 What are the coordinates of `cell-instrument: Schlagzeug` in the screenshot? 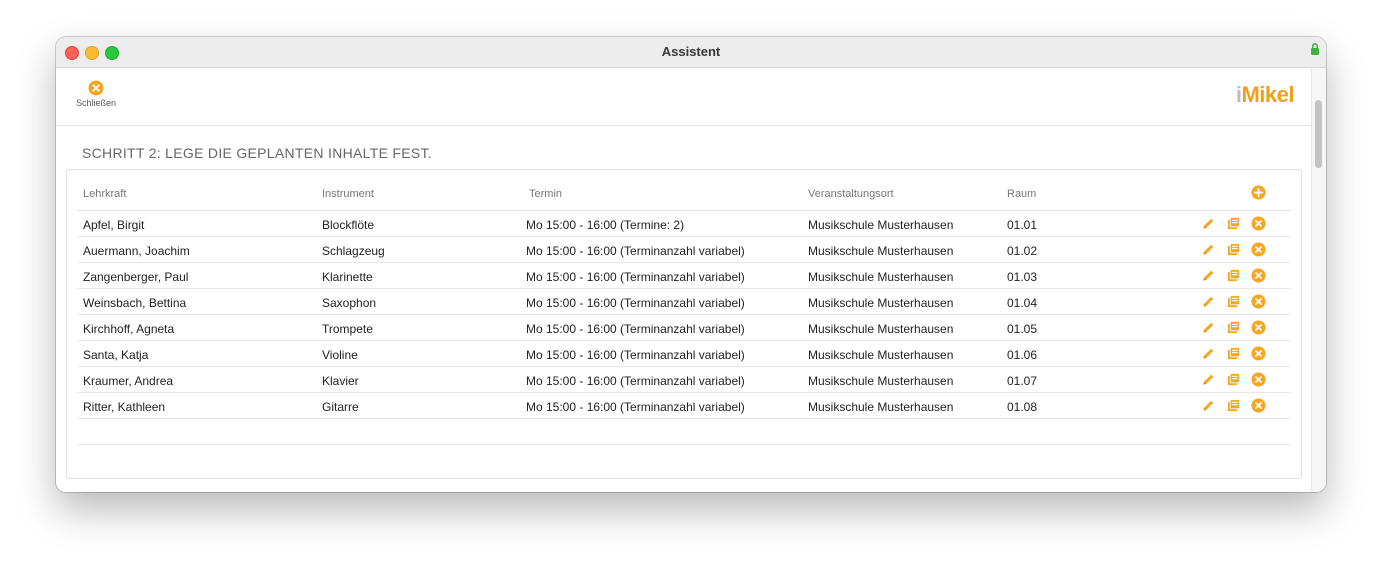 It's located at (353, 251).